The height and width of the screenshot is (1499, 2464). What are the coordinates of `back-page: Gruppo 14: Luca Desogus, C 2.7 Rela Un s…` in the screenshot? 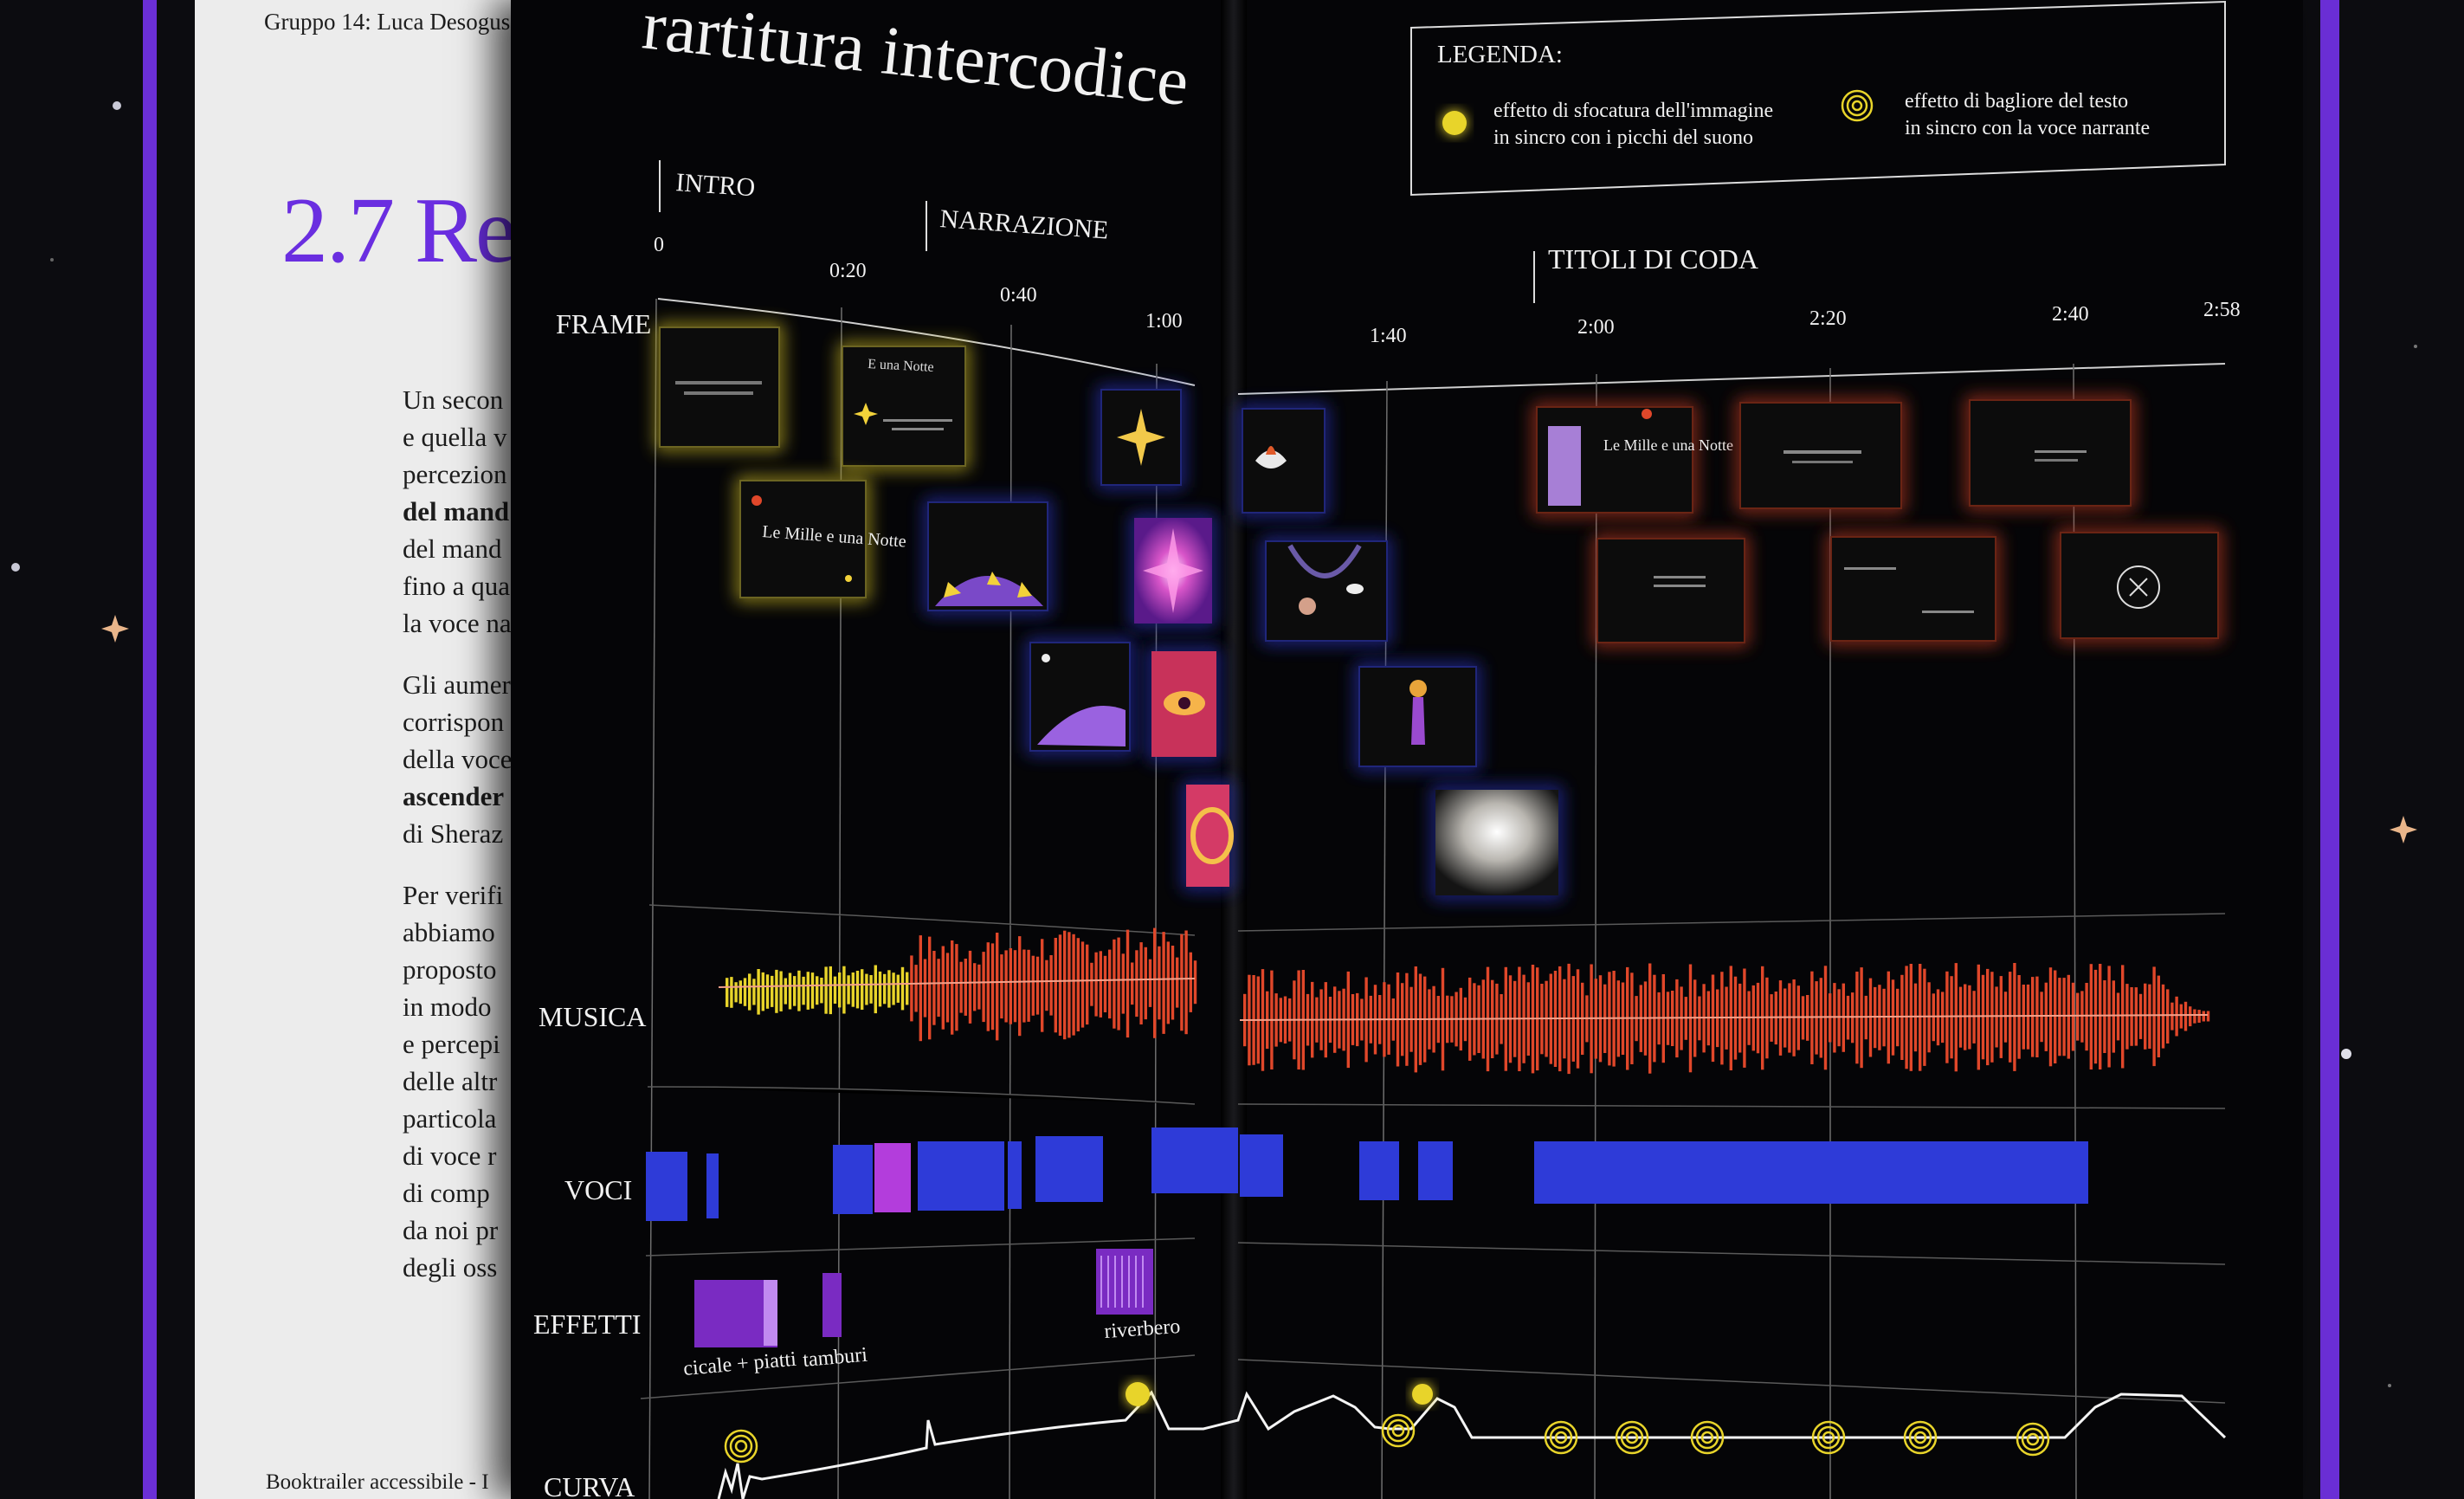 It's located at (359, 749).